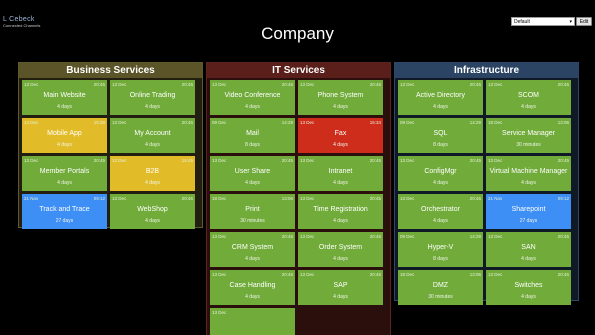 This screenshot has width=595, height=335. I want to click on service-tile: 13 Dec 20:45 Switches 4 days, so click(528, 287).